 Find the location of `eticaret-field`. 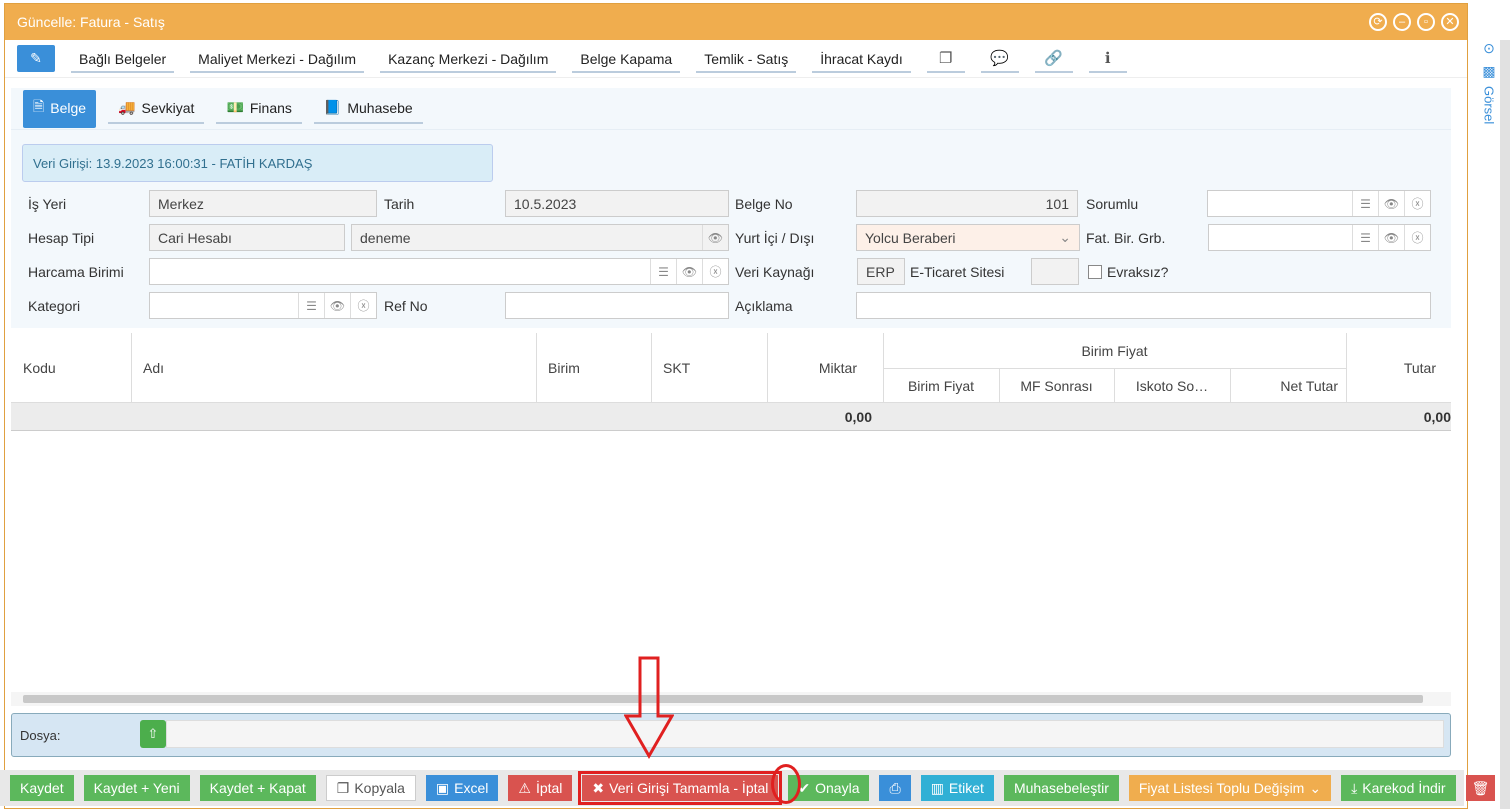

eticaret-field is located at coordinates (1055, 271).